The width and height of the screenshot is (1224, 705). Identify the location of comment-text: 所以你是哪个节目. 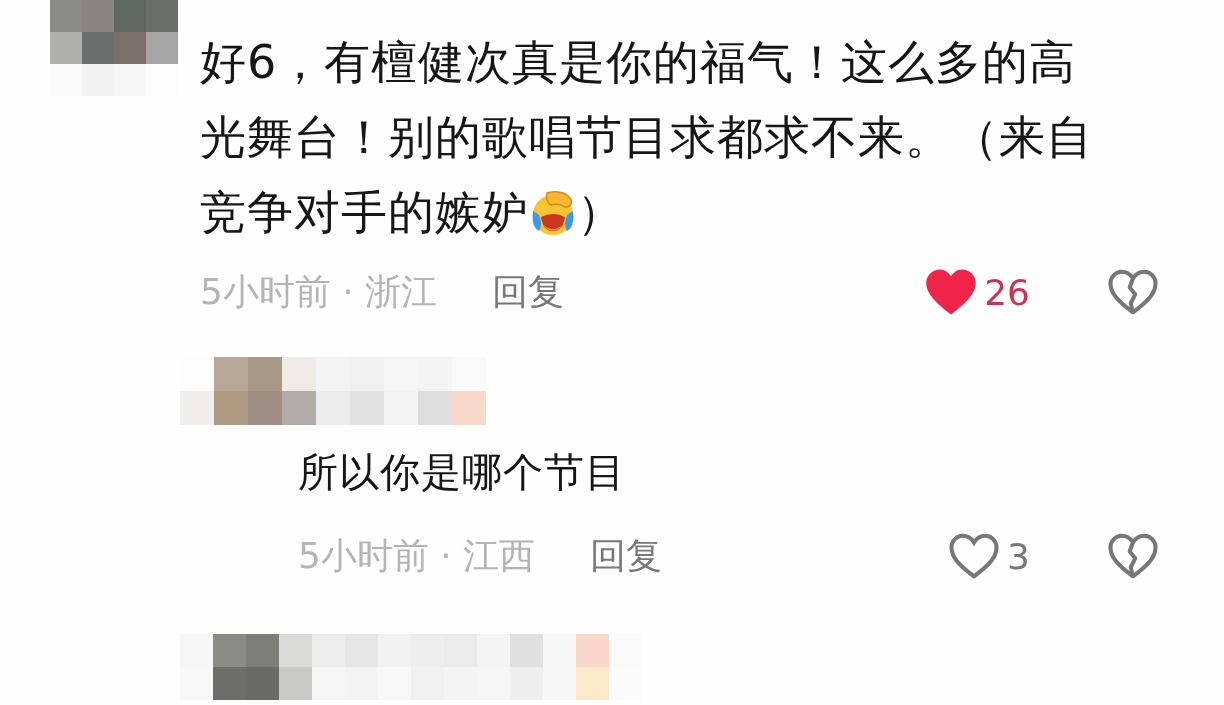
(462, 472).